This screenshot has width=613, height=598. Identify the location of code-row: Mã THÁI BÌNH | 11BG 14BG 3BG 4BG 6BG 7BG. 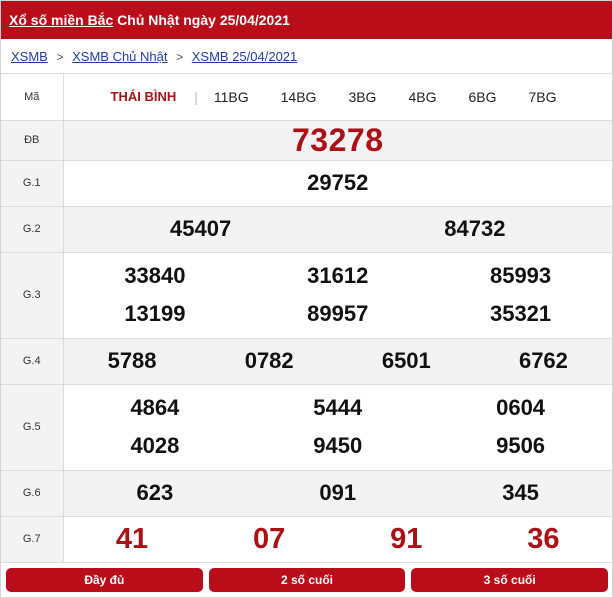
(307, 97).